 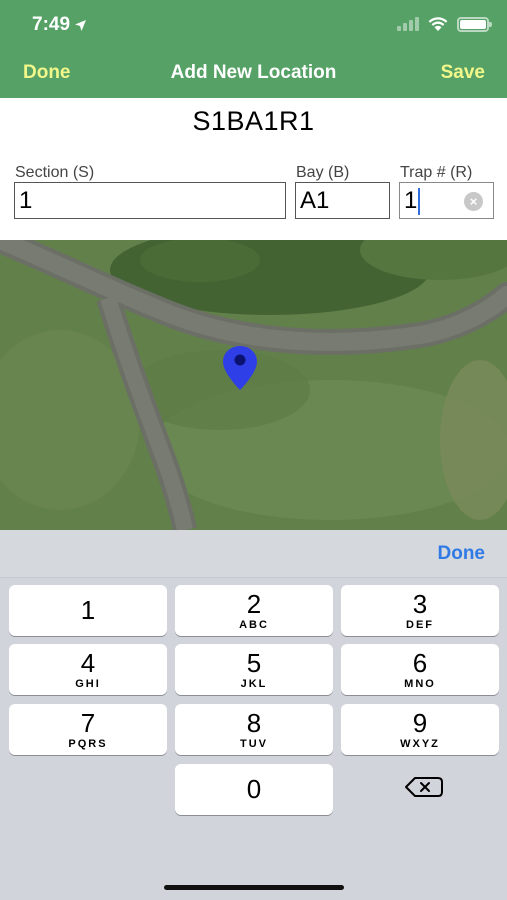 What do you see at coordinates (420, 744) in the screenshot?
I see `key-9-letters: WXYZ` at bounding box center [420, 744].